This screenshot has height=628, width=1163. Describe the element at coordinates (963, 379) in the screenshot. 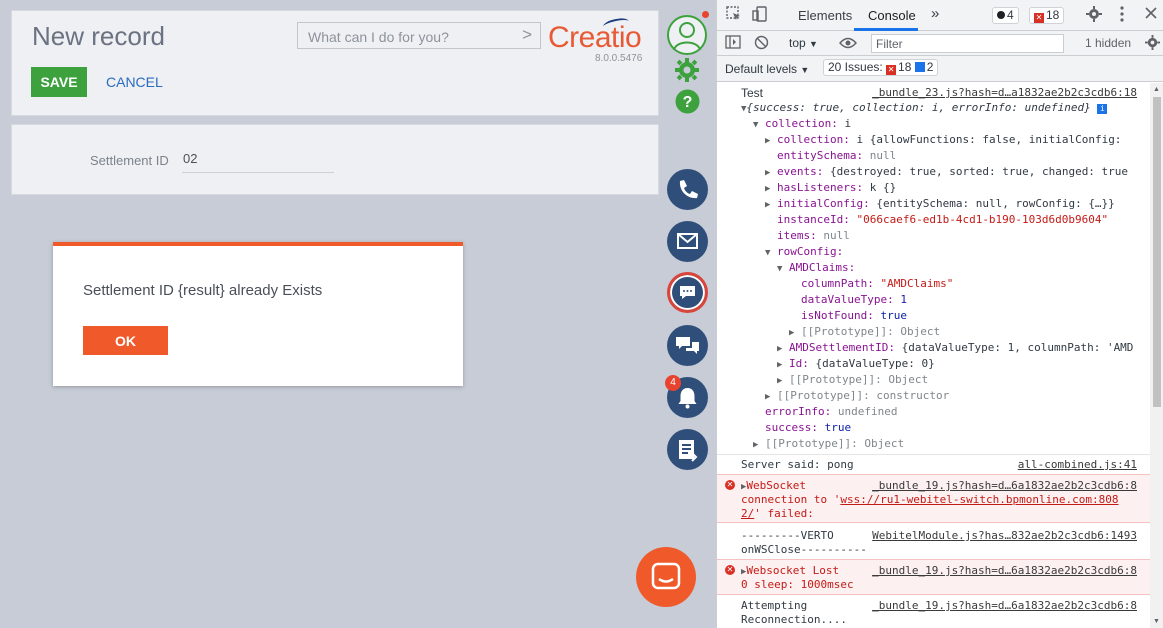

I see `tree-proto-object2: ▶ [[Prototype]]: Object` at that location.